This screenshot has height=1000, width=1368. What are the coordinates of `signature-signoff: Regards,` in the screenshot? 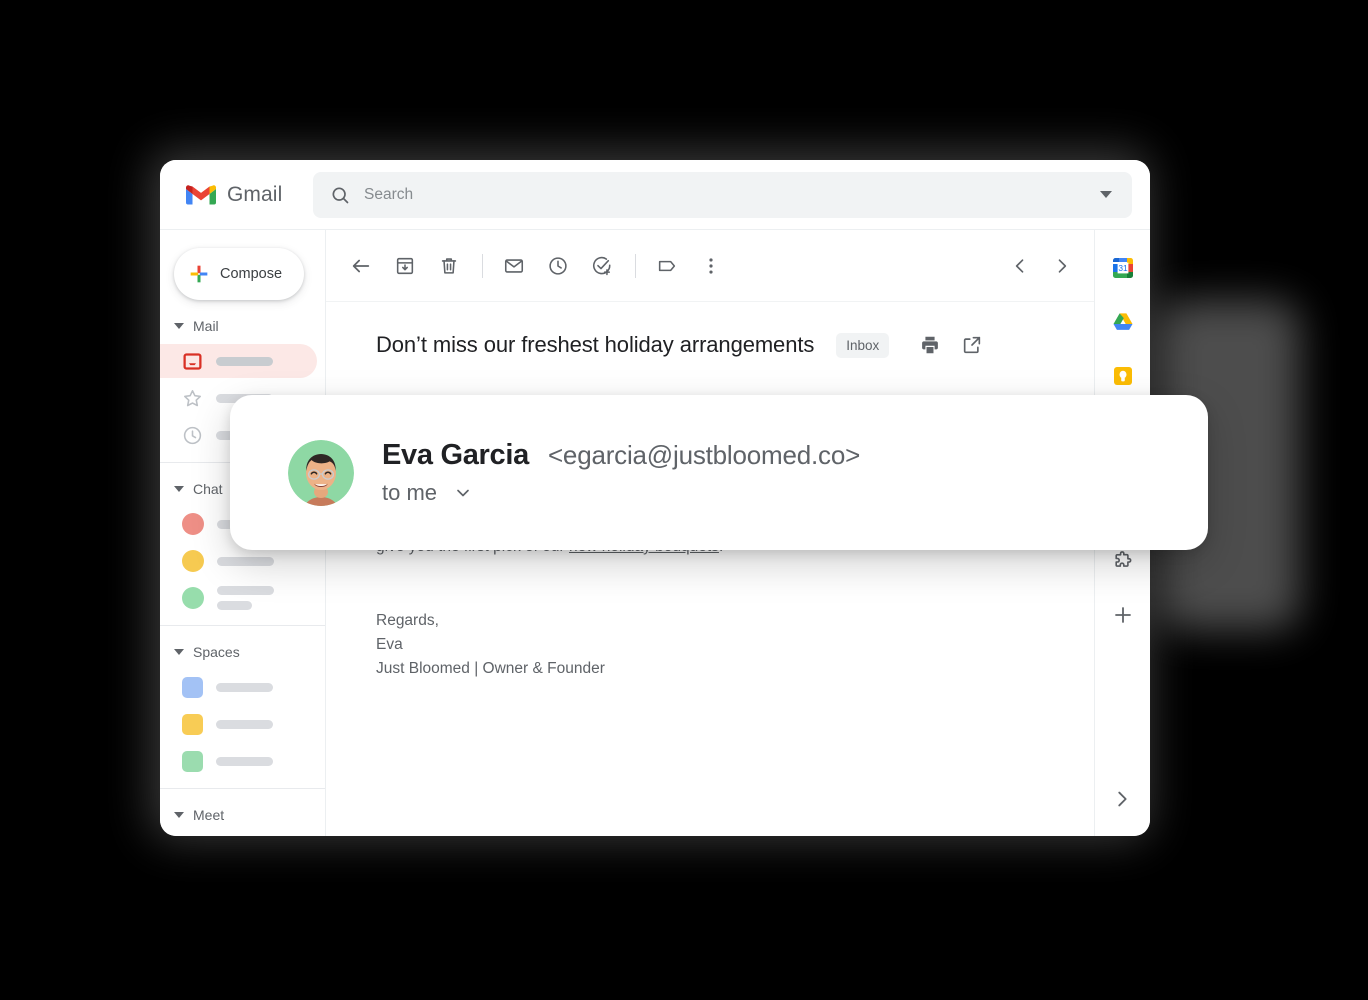 It's located at (407, 620).